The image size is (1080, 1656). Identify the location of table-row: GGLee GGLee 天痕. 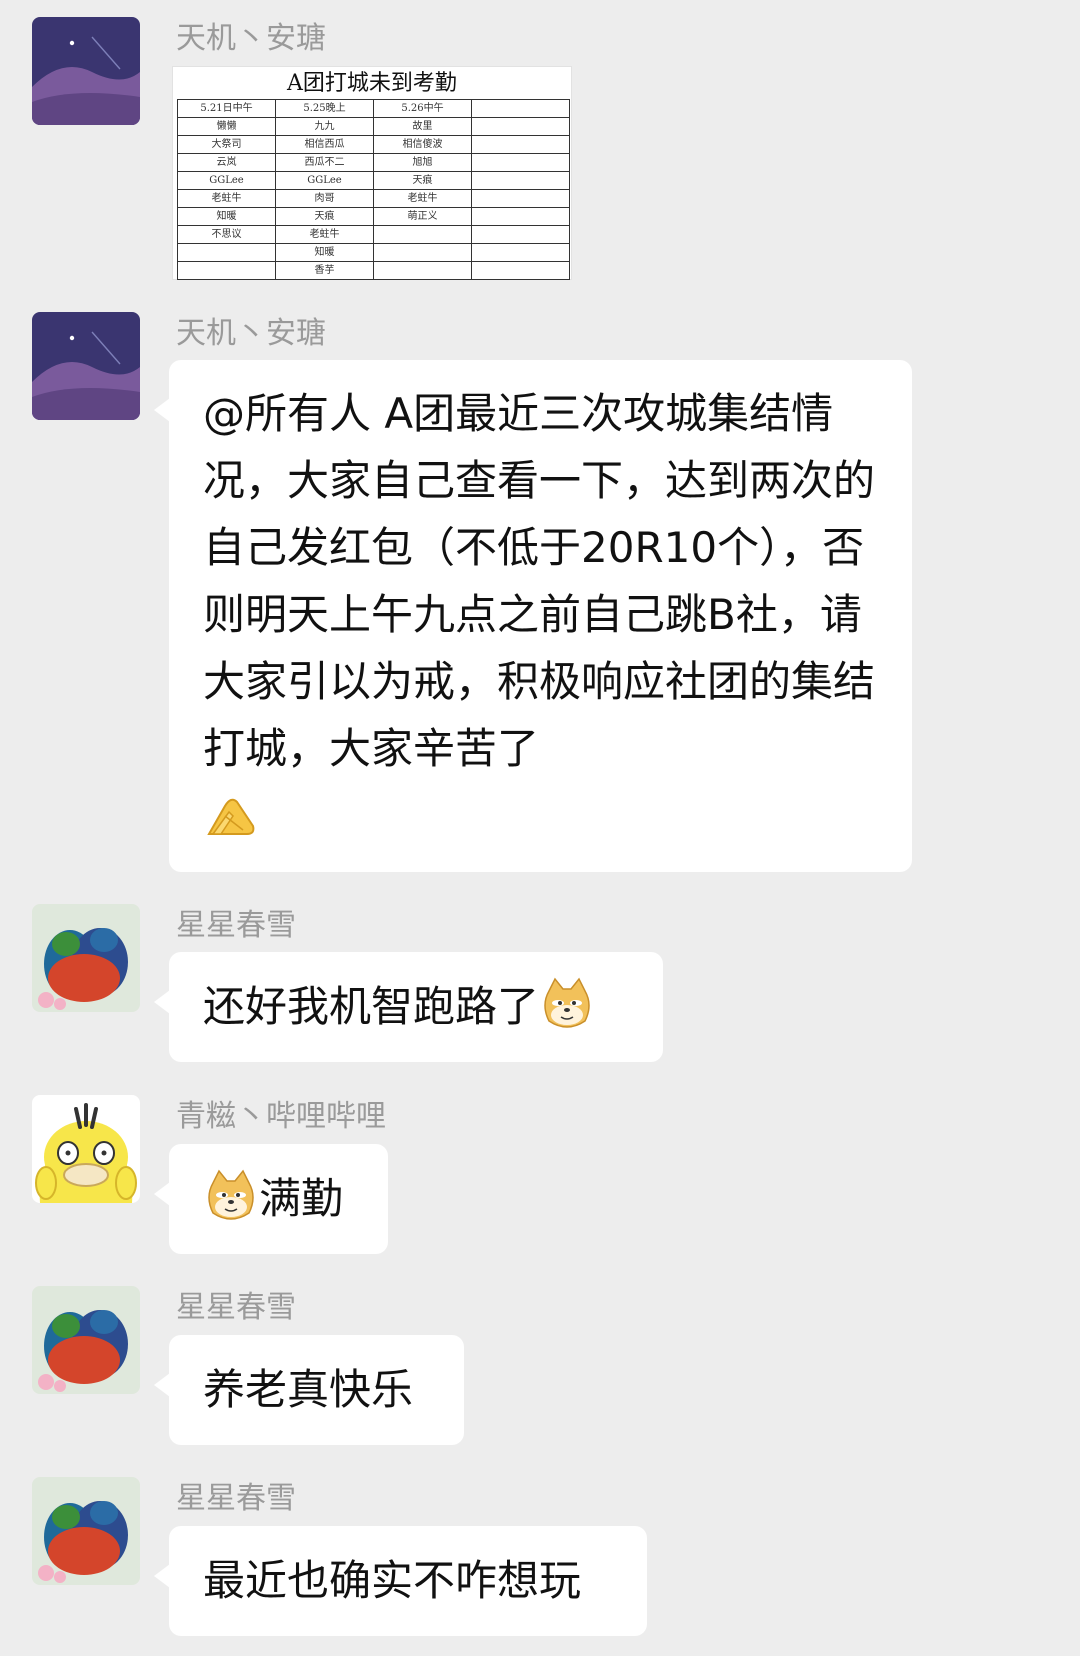
(373, 180).